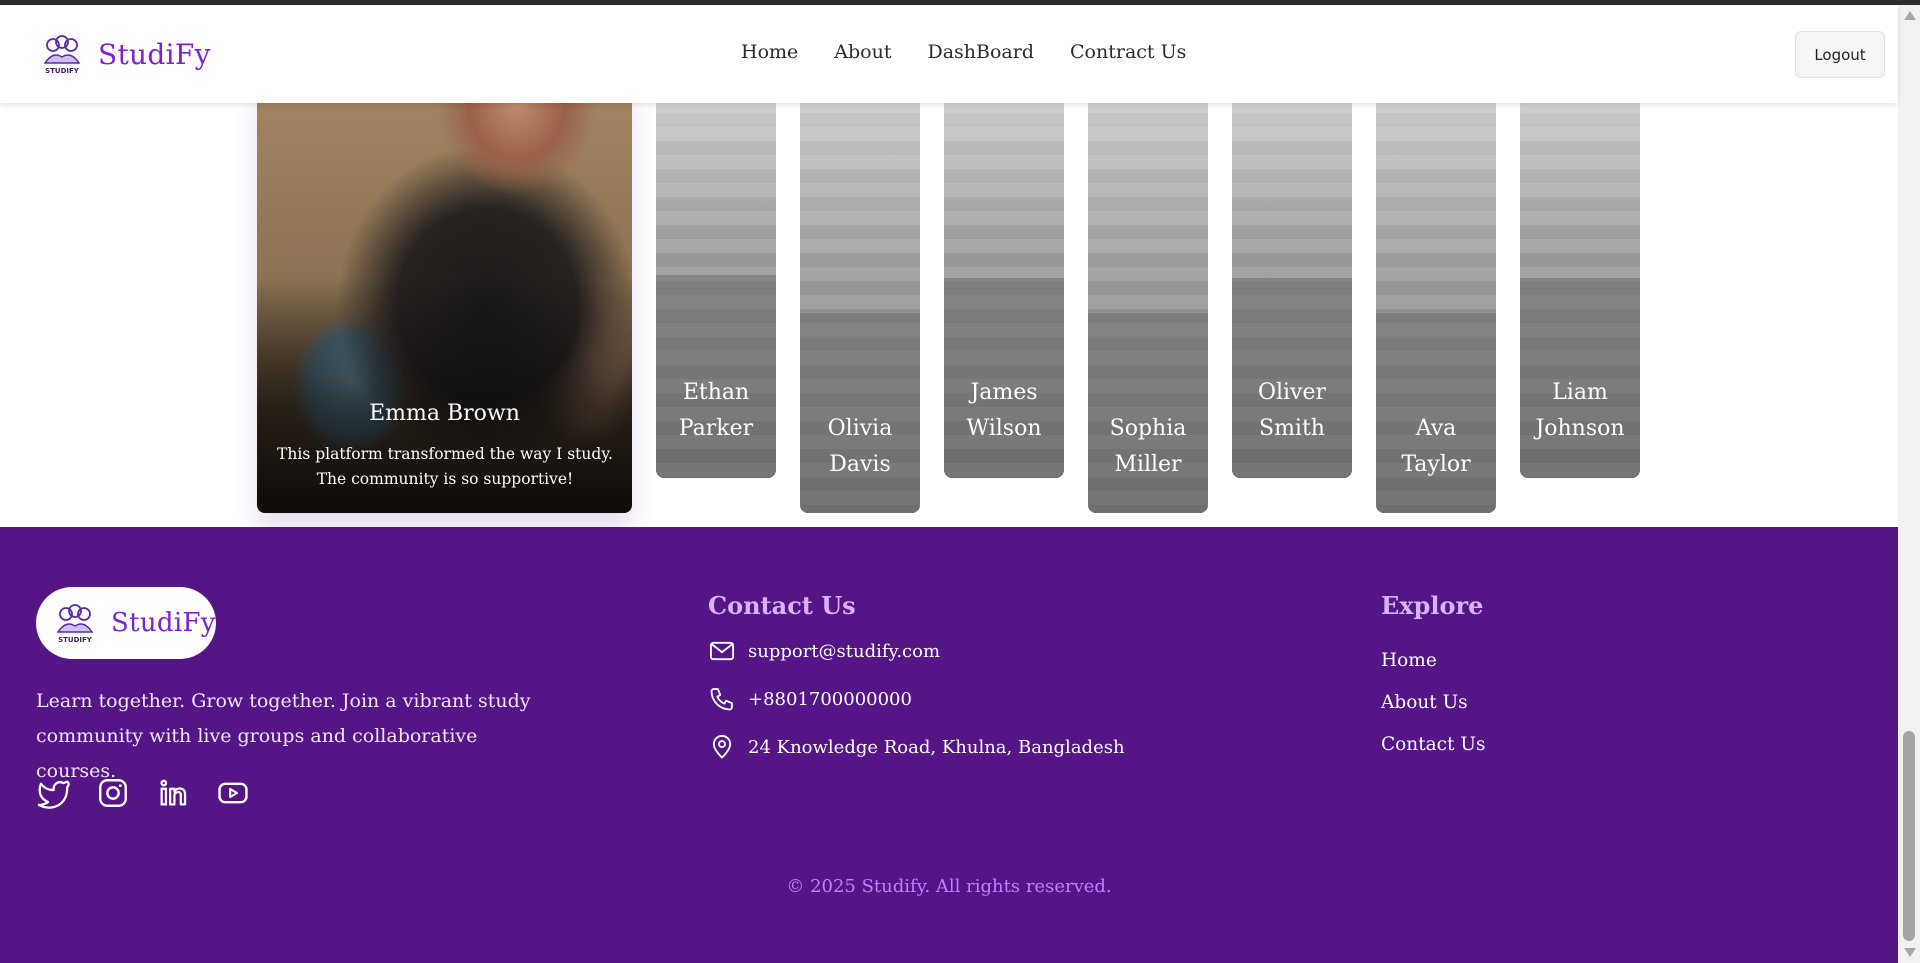 The width and height of the screenshot is (1920, 963). What do you see at coordinates (113, 793) in the screenshot?
I see `instagram-icon` at bounding box center [113, 793].